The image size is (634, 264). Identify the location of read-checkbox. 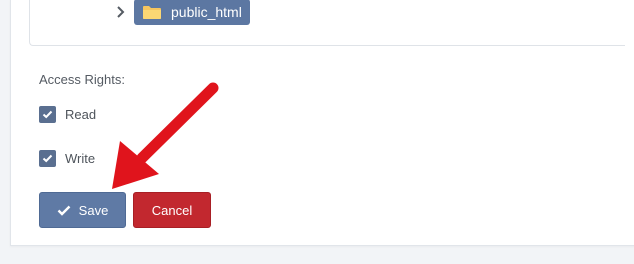
(47, 114).